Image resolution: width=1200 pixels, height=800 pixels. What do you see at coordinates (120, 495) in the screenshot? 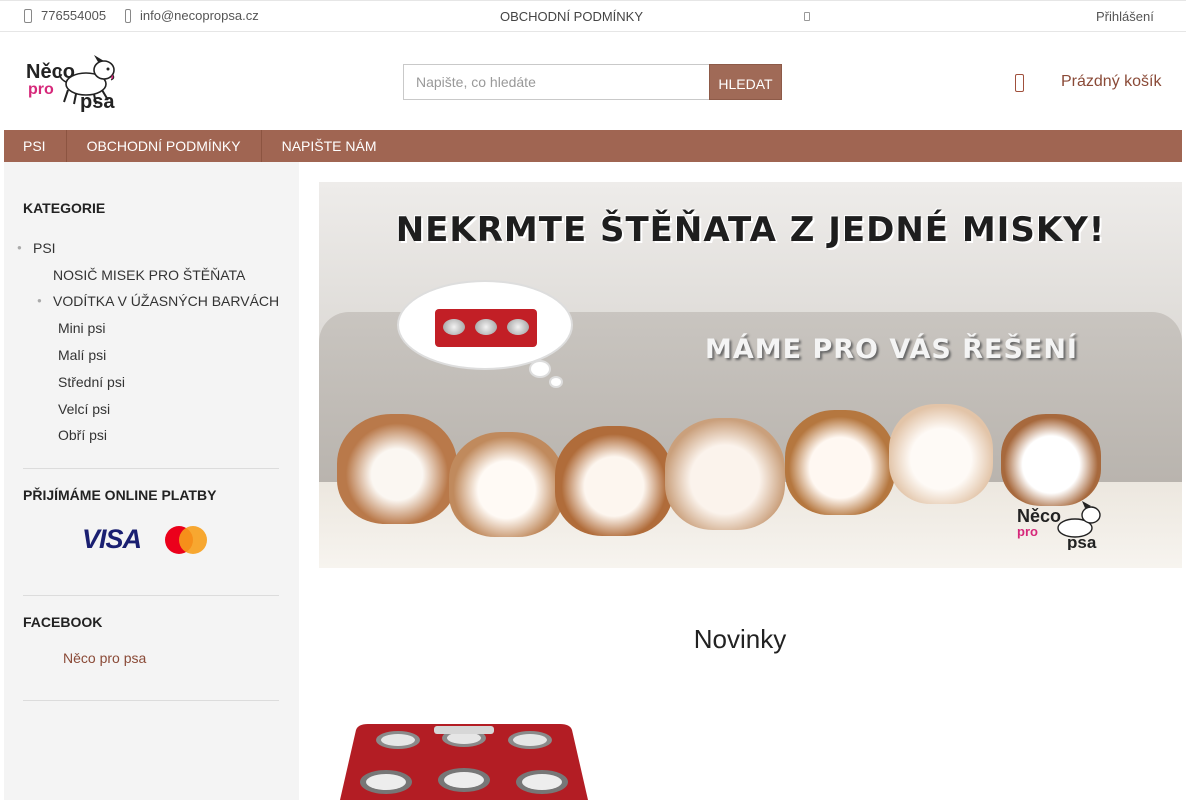
I see `payments-heading: PŘIJÍMÁME ONLINE PLATBY` at bounding box center [120, 495].